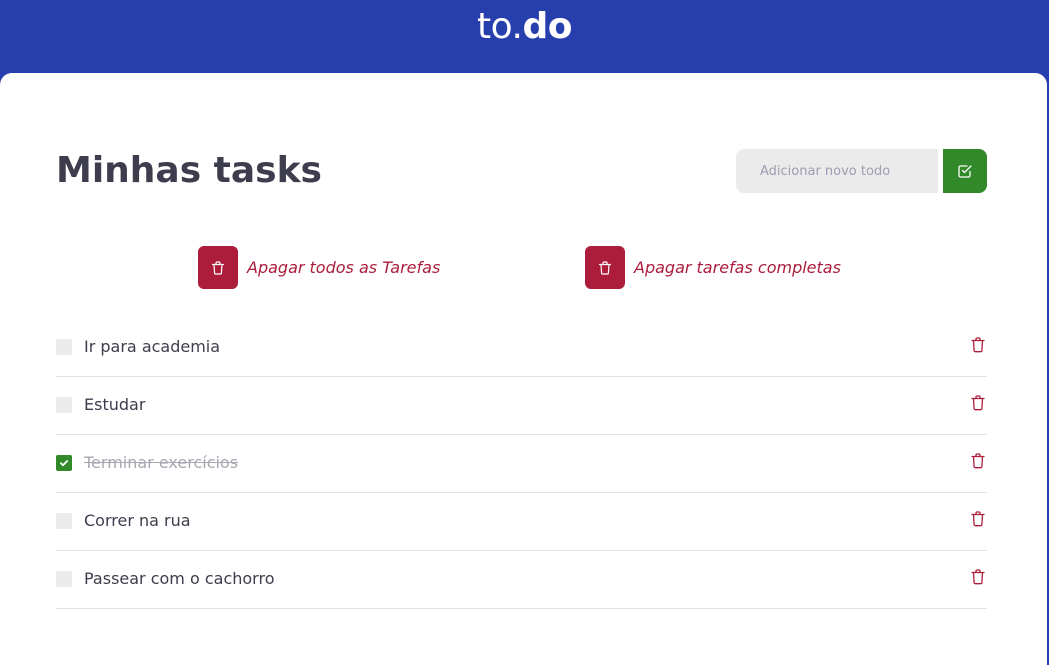  What do you see at coordinates (343, 267) in the screenshot?
I see `delete-all-label: Apagar todos as Tarefas` at bounding box center [343, 267].